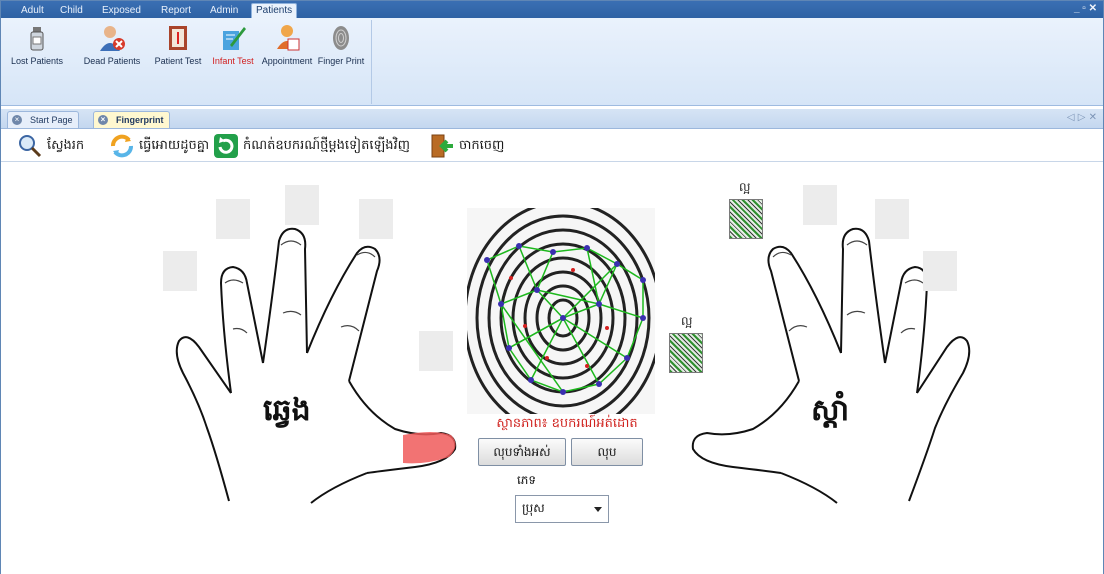 The image size is (1104, 574). Describe the element at coordinates (567, 423) in the screenshot. I see `device-status-text: ស្ថានភាព៖ ឧបករណ៍អត់ដោត` at that location.